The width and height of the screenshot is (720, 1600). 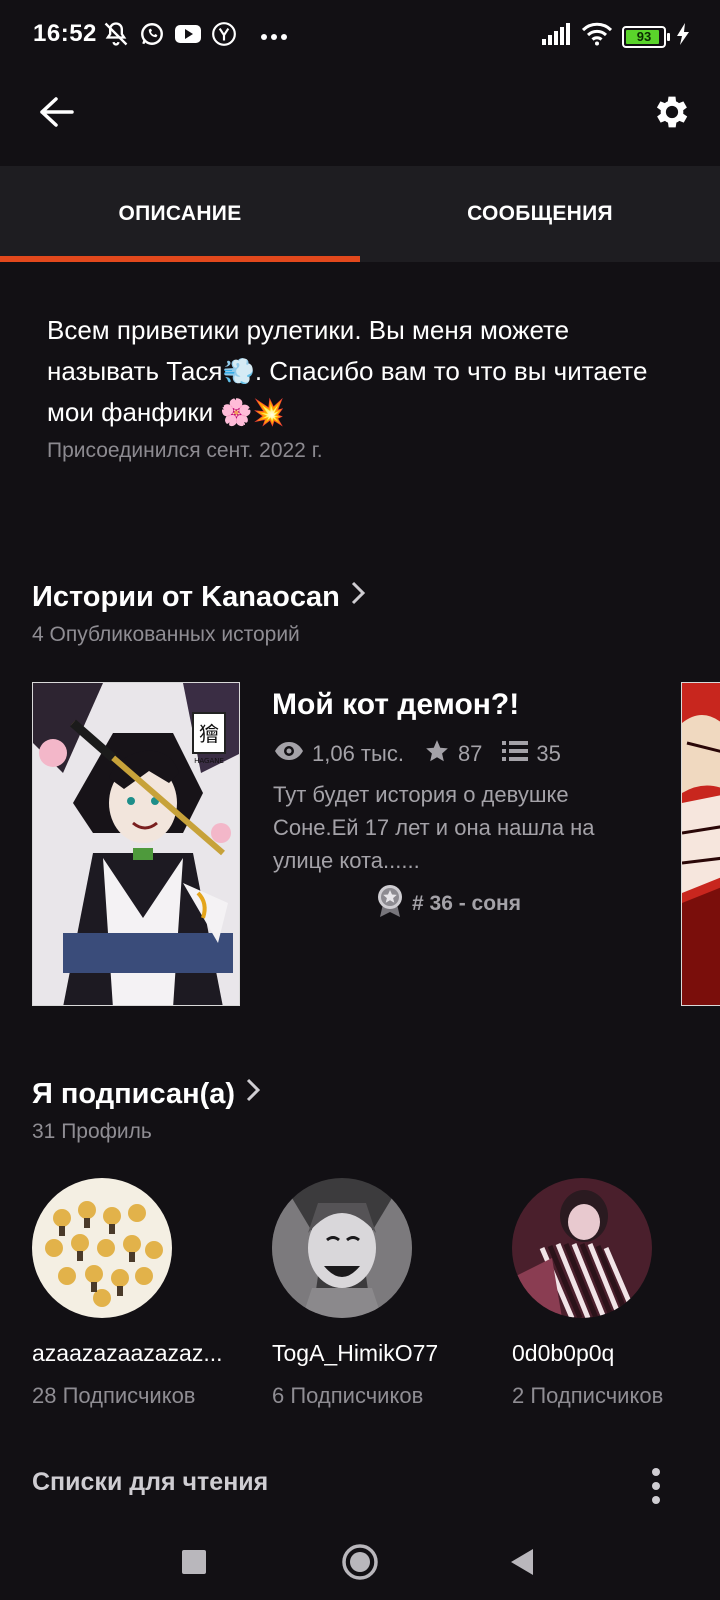 What do you see at coordinates (92, 1131) in the screenshot?
I see `following-count: 31 Профиль` at bounding box center [92, 1131].